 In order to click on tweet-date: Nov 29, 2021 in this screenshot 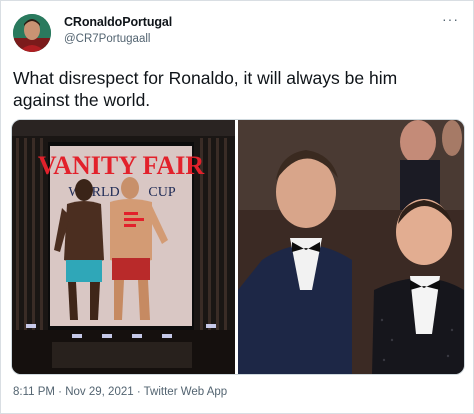, I will do `click(99, 392)`.